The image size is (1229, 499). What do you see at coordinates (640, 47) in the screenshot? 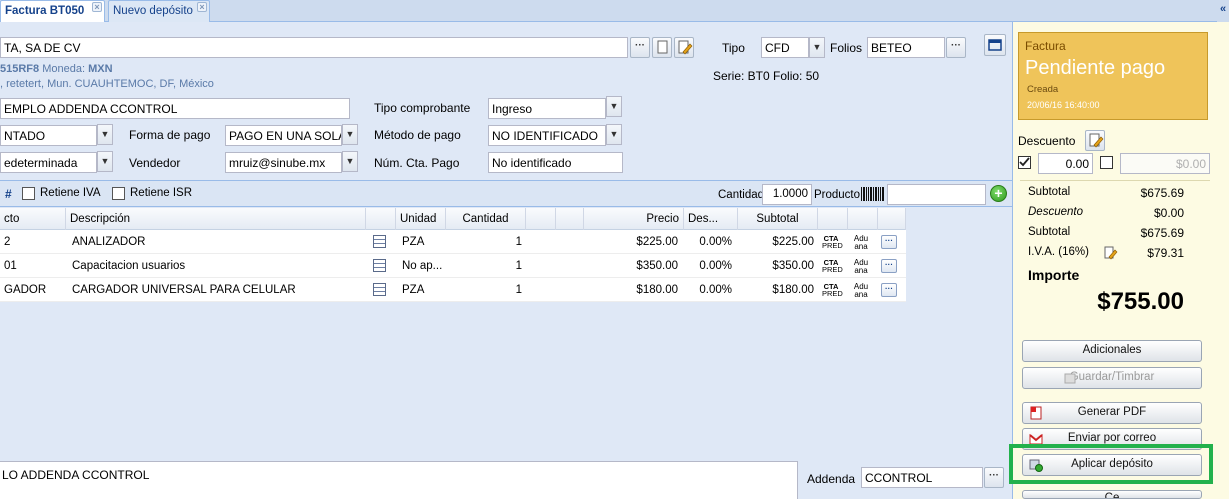
I see `client-search-button: ···` at bounding box center [640, 47].